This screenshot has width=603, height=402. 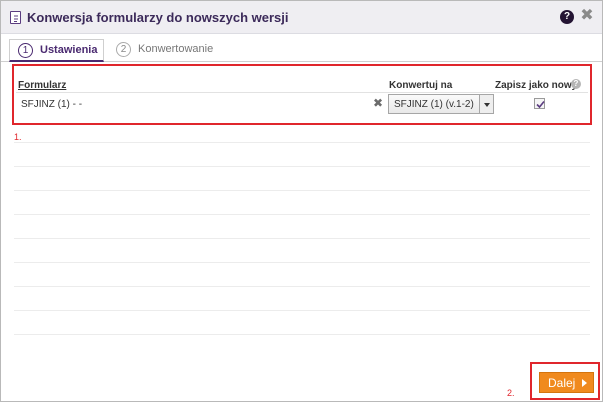 I want to click on next-button: Dalej, so click(x=566, y=382).